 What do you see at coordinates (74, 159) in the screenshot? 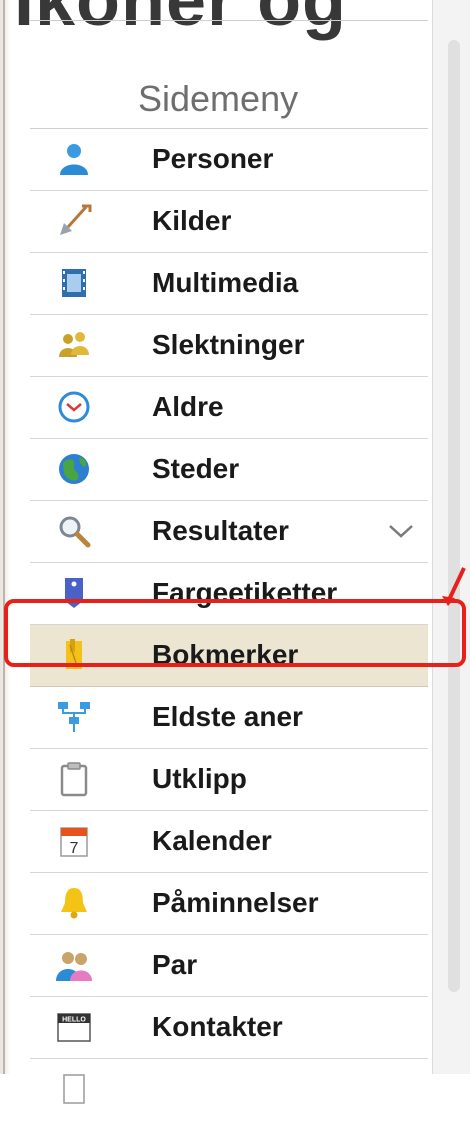
I see `person-icon` at bounding box center [74, 159].